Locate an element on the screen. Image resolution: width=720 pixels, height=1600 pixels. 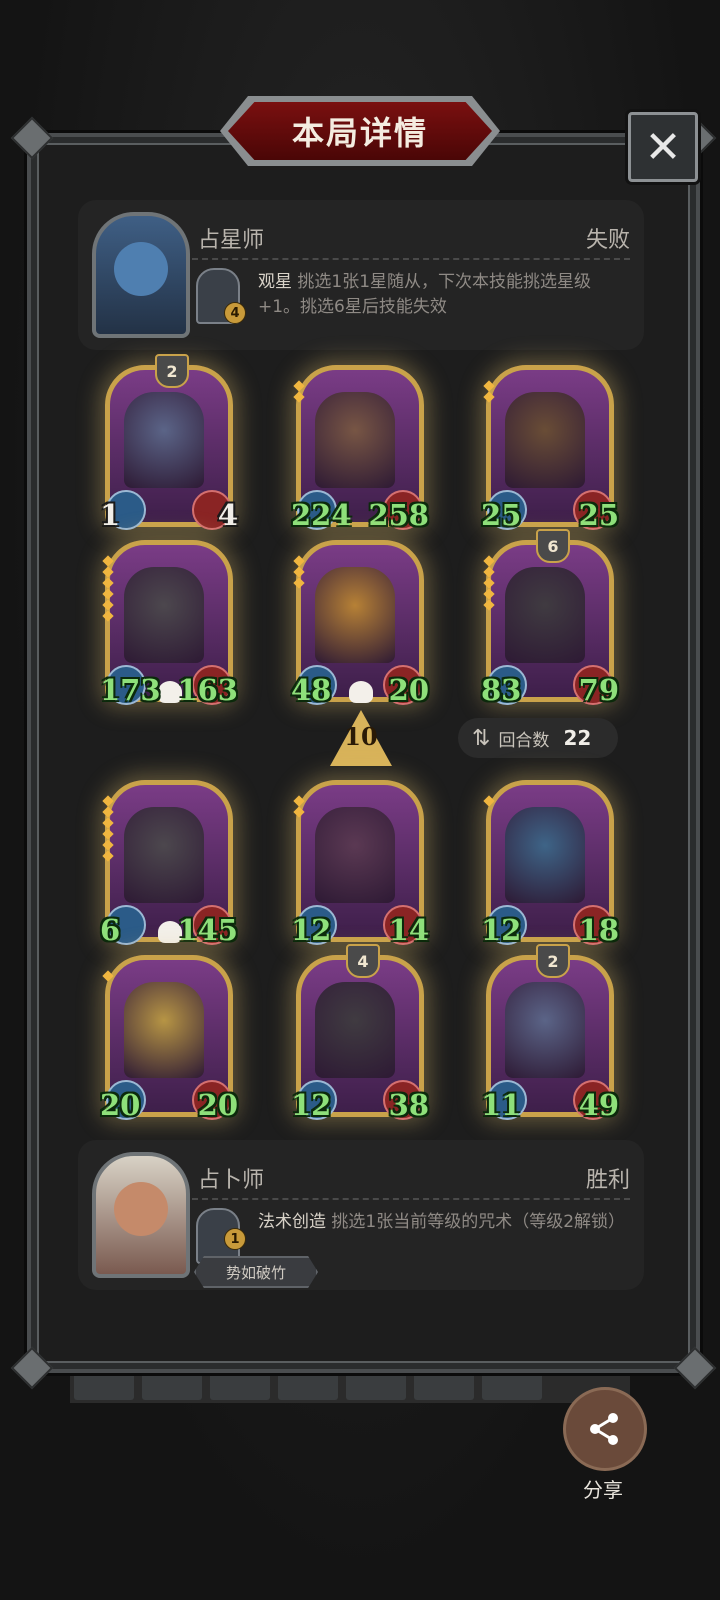
minion-health: 258 is located at coordinates (398, 515).